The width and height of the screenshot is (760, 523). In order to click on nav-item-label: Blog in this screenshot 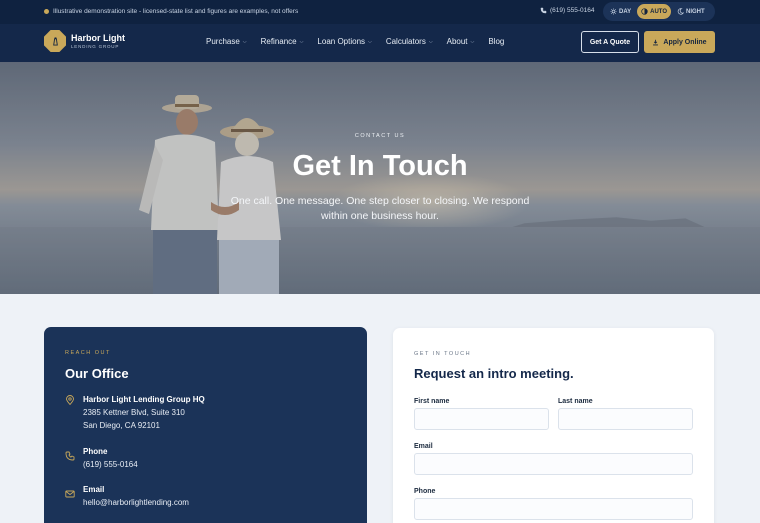, I will do `click(496, 41)`.